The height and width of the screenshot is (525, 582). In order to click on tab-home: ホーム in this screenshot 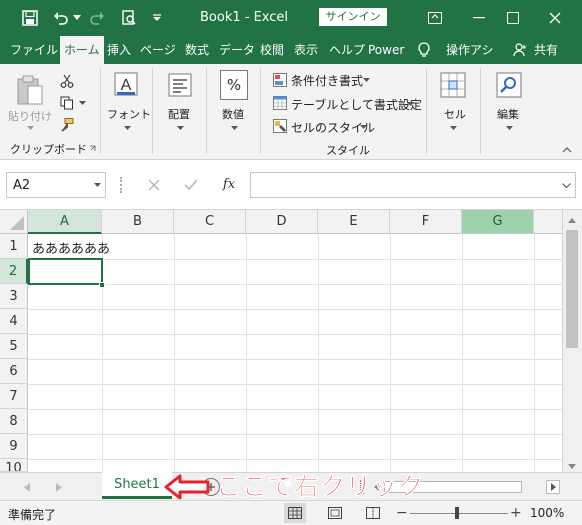, I will do `click(82, 50)`.